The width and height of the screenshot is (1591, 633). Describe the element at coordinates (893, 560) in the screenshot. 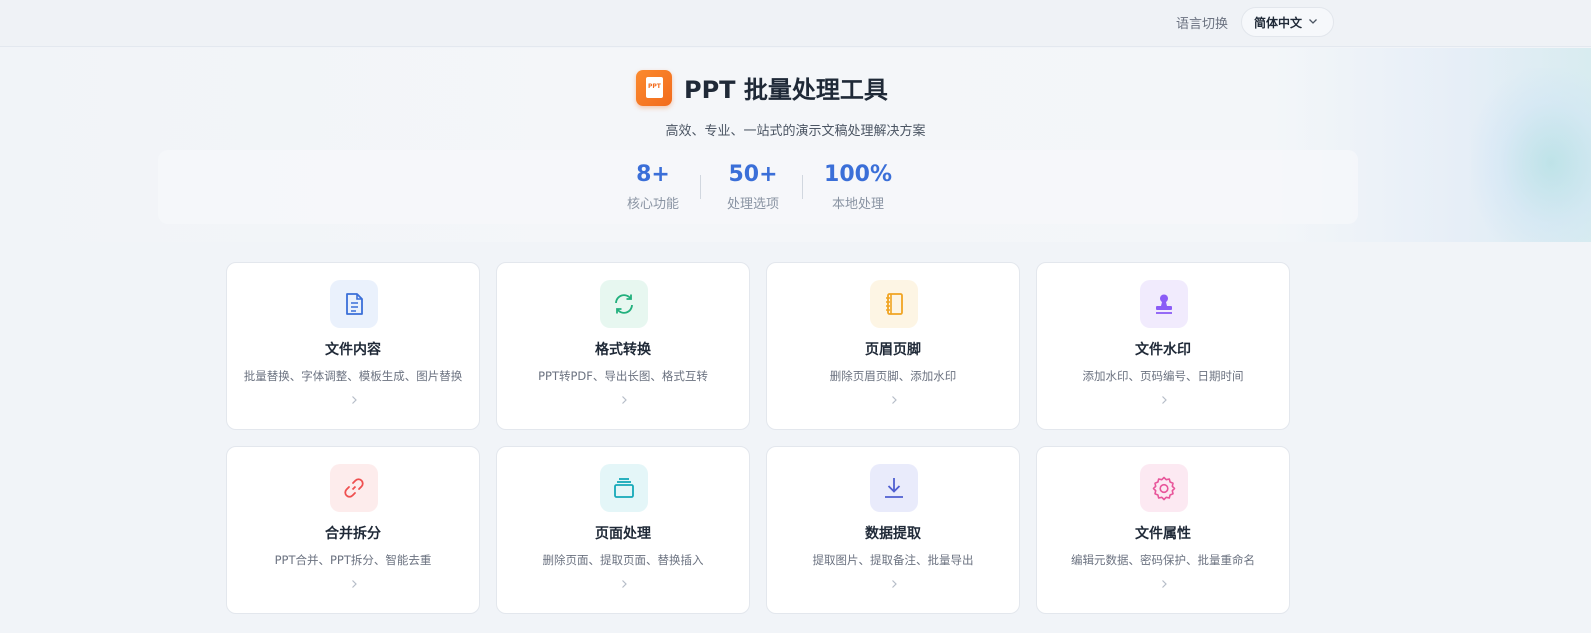

I see `card-description: 提取图片、提取备注、批量导出` at that location.